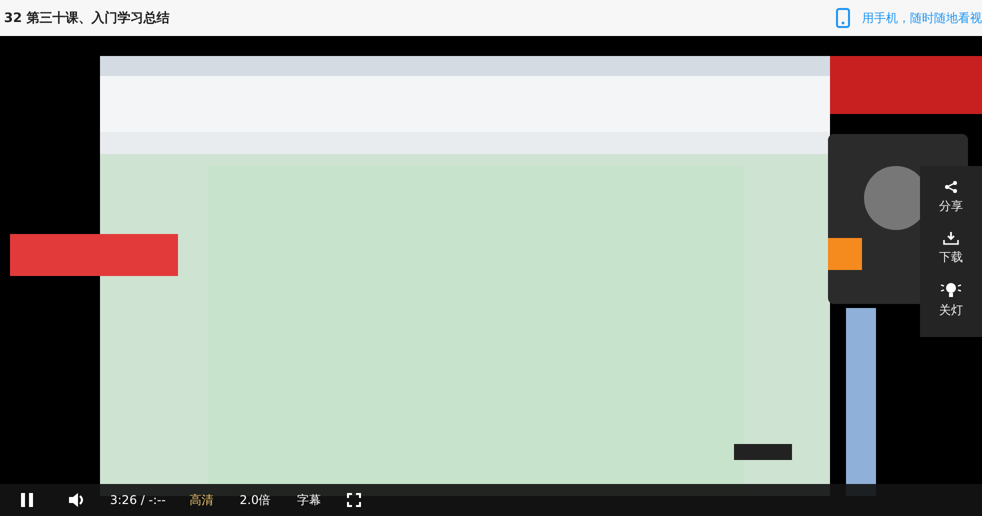  I want to click on side-action-button: 关灯, so click(951, 302).